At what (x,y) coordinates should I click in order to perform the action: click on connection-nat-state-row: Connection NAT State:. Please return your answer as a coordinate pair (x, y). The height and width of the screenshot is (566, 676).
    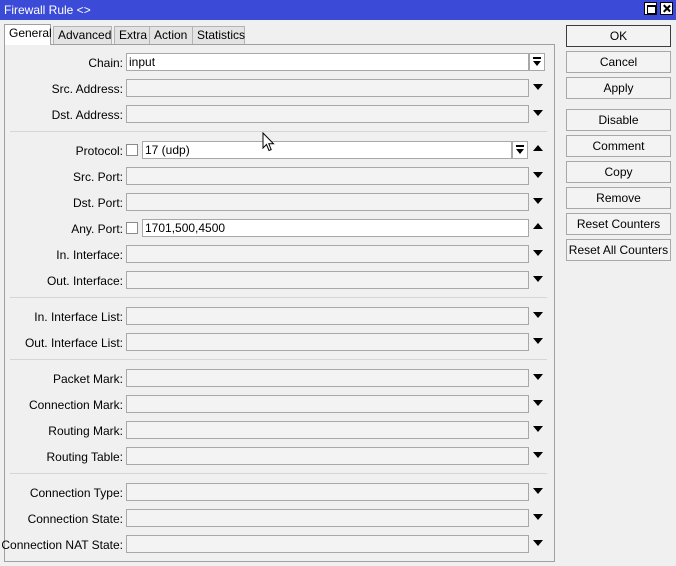
    Looking at the image, I should click on (277, 545).